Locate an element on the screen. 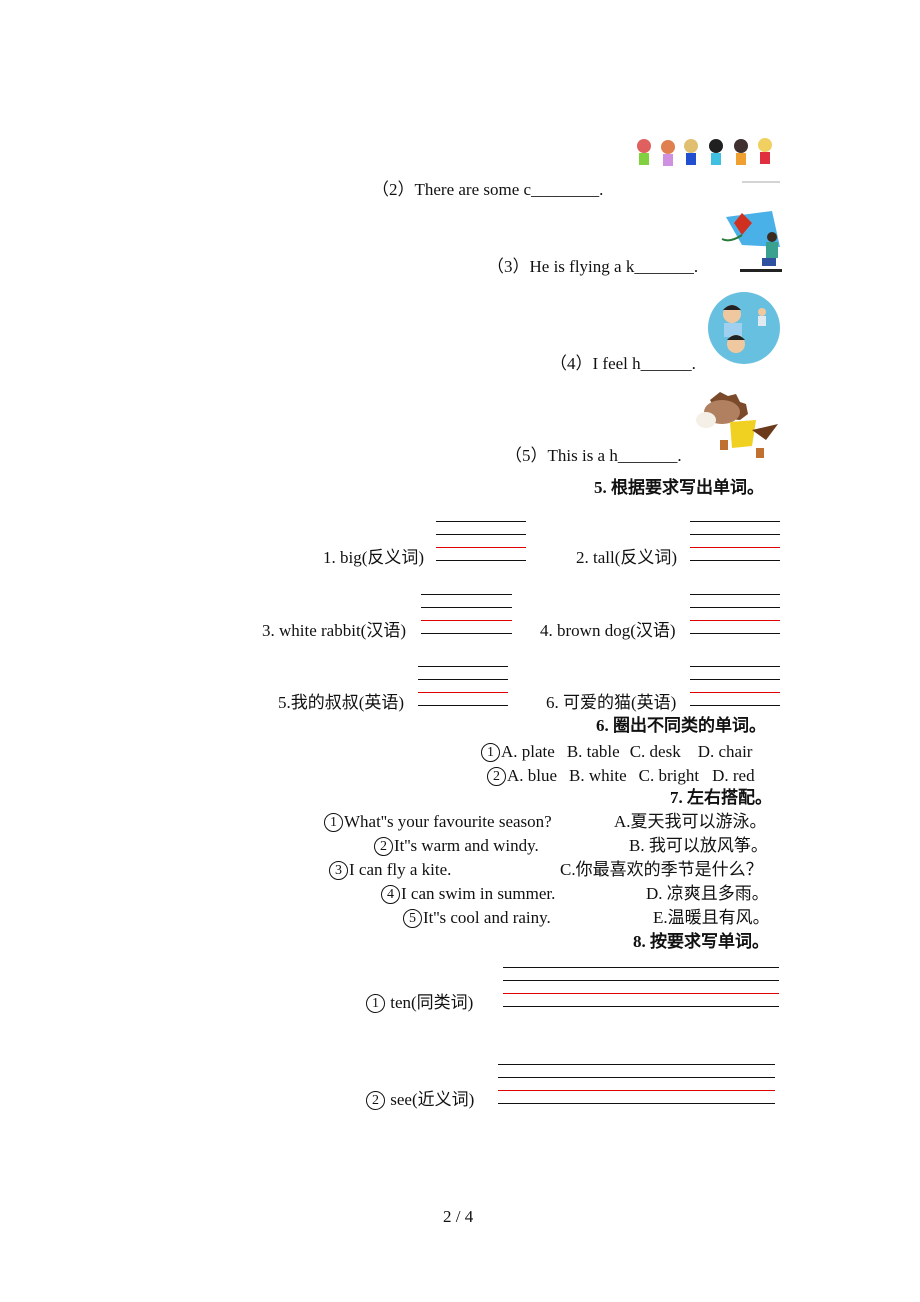 Image resolution: width=920 pixels, height=1302 pixels. match-left-item: 4I can swim in summer. is located at coordinates (468, 894).